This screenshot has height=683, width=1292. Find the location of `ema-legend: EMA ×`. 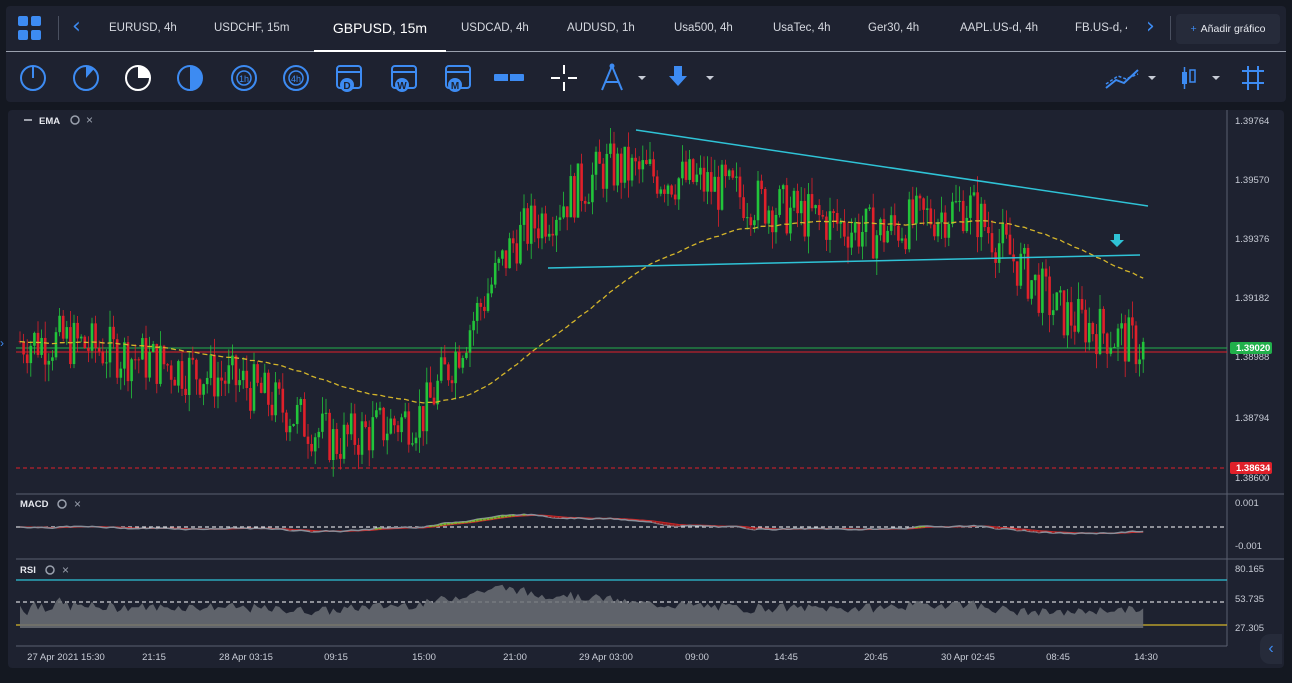

ema-legend: EMA × is located at coordinates (58, 120).